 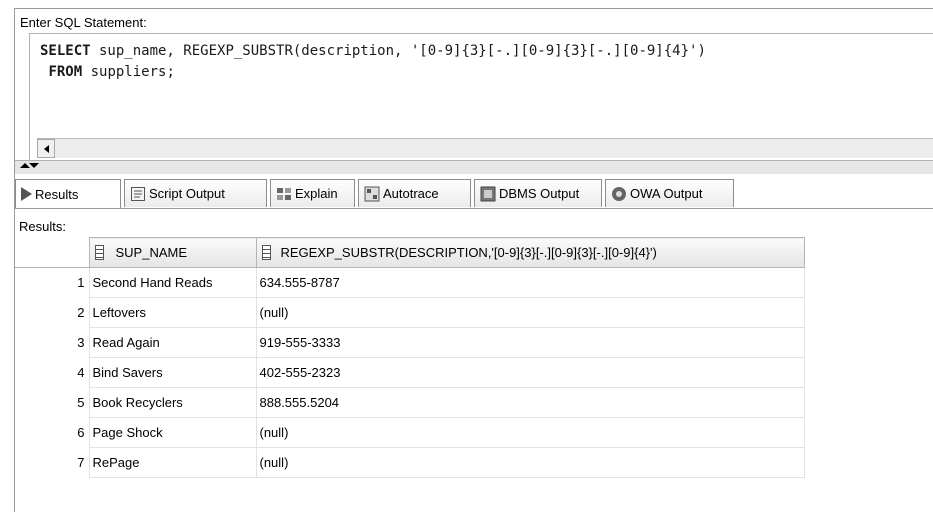 I want to click on expand-down-icon, so click(x=34, y=165).